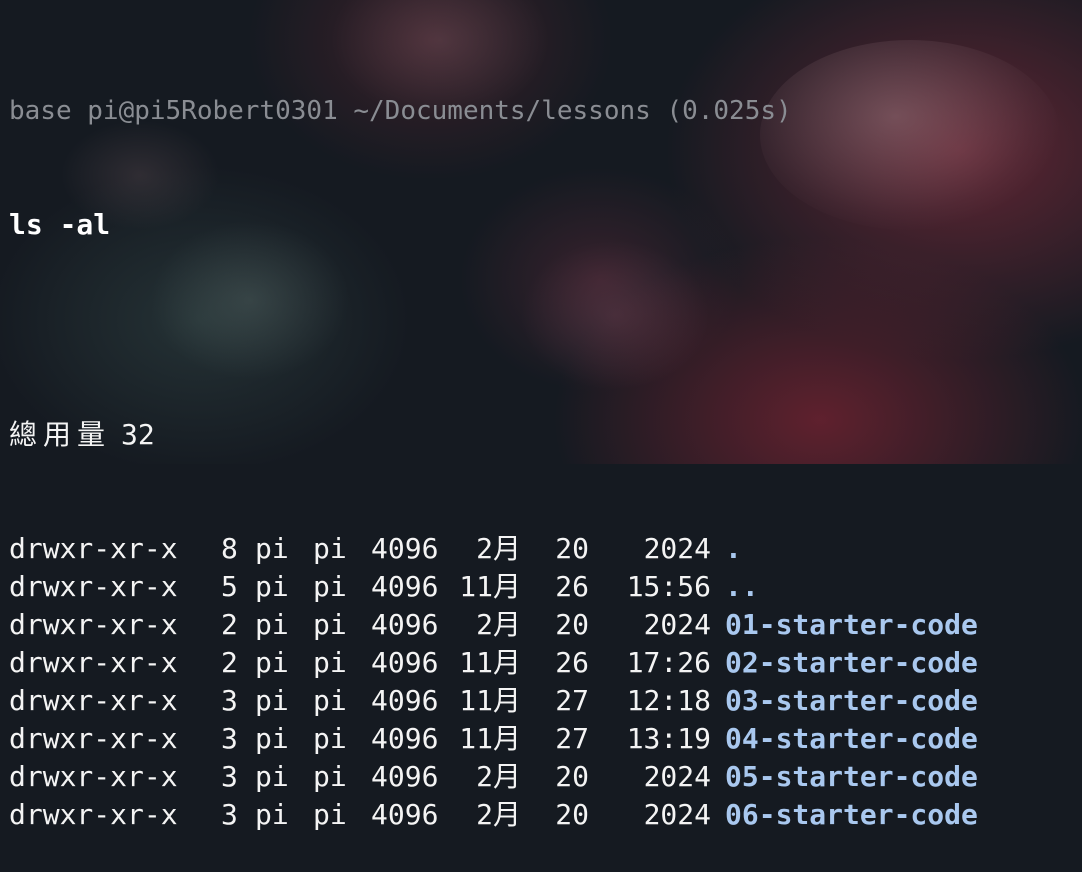 The height and width of the screenshot is (872, 1082). Describe the element at coordinates (668, 662) in the screenshot. I see `entry-time: 17:26` at that location.